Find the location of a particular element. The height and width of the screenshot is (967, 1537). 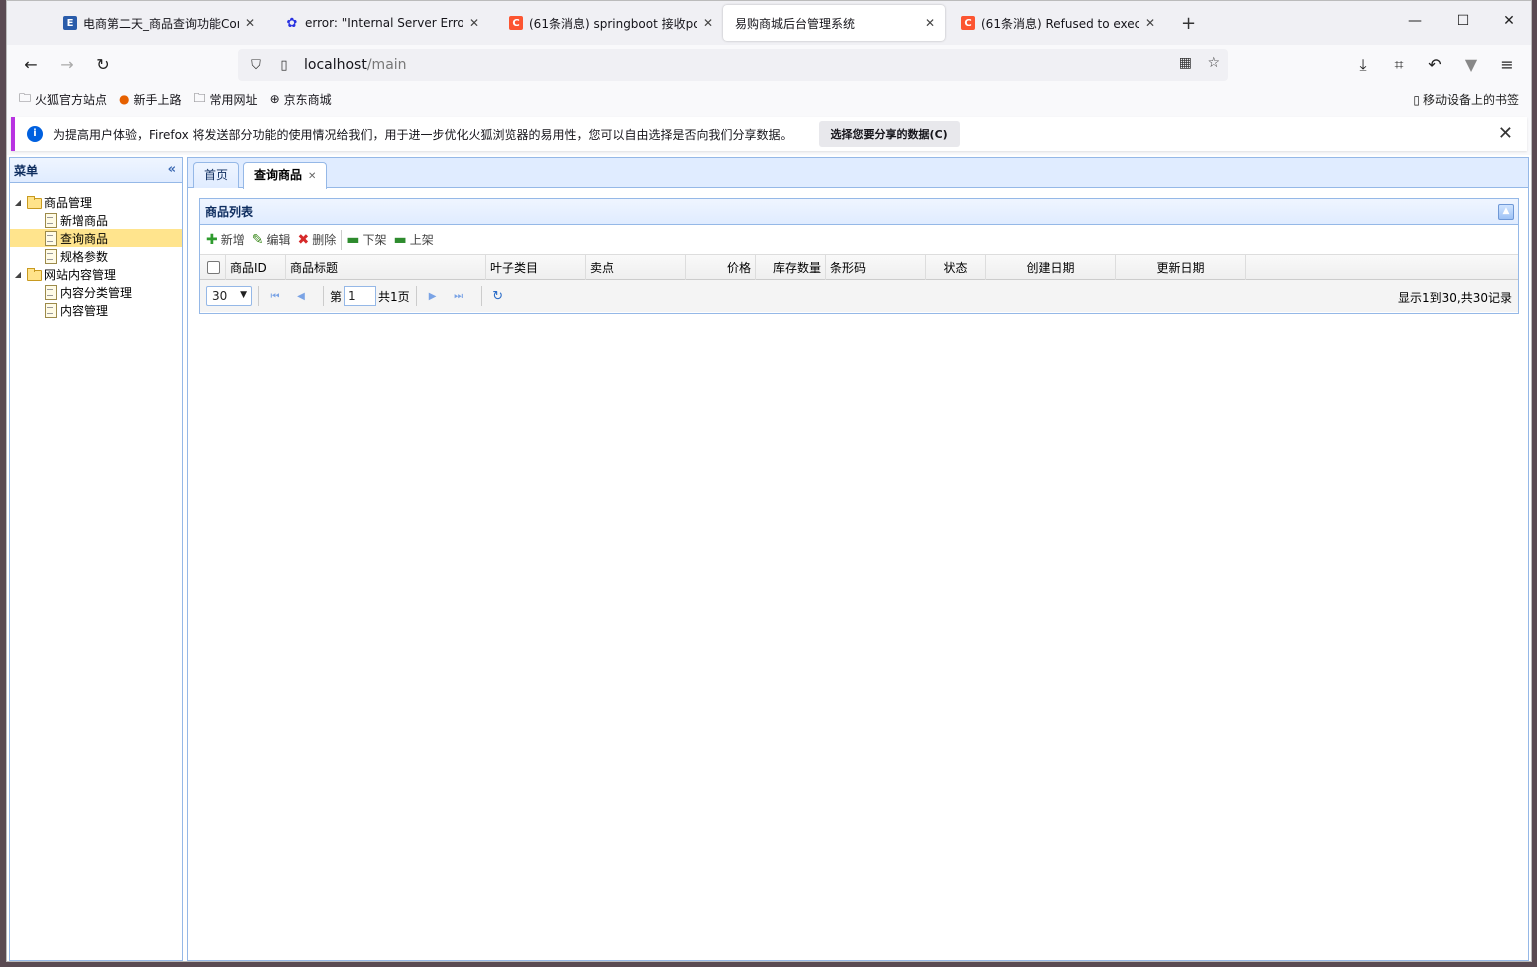

delete-button: ✖ 删除 is located at coordinates (317, 239).